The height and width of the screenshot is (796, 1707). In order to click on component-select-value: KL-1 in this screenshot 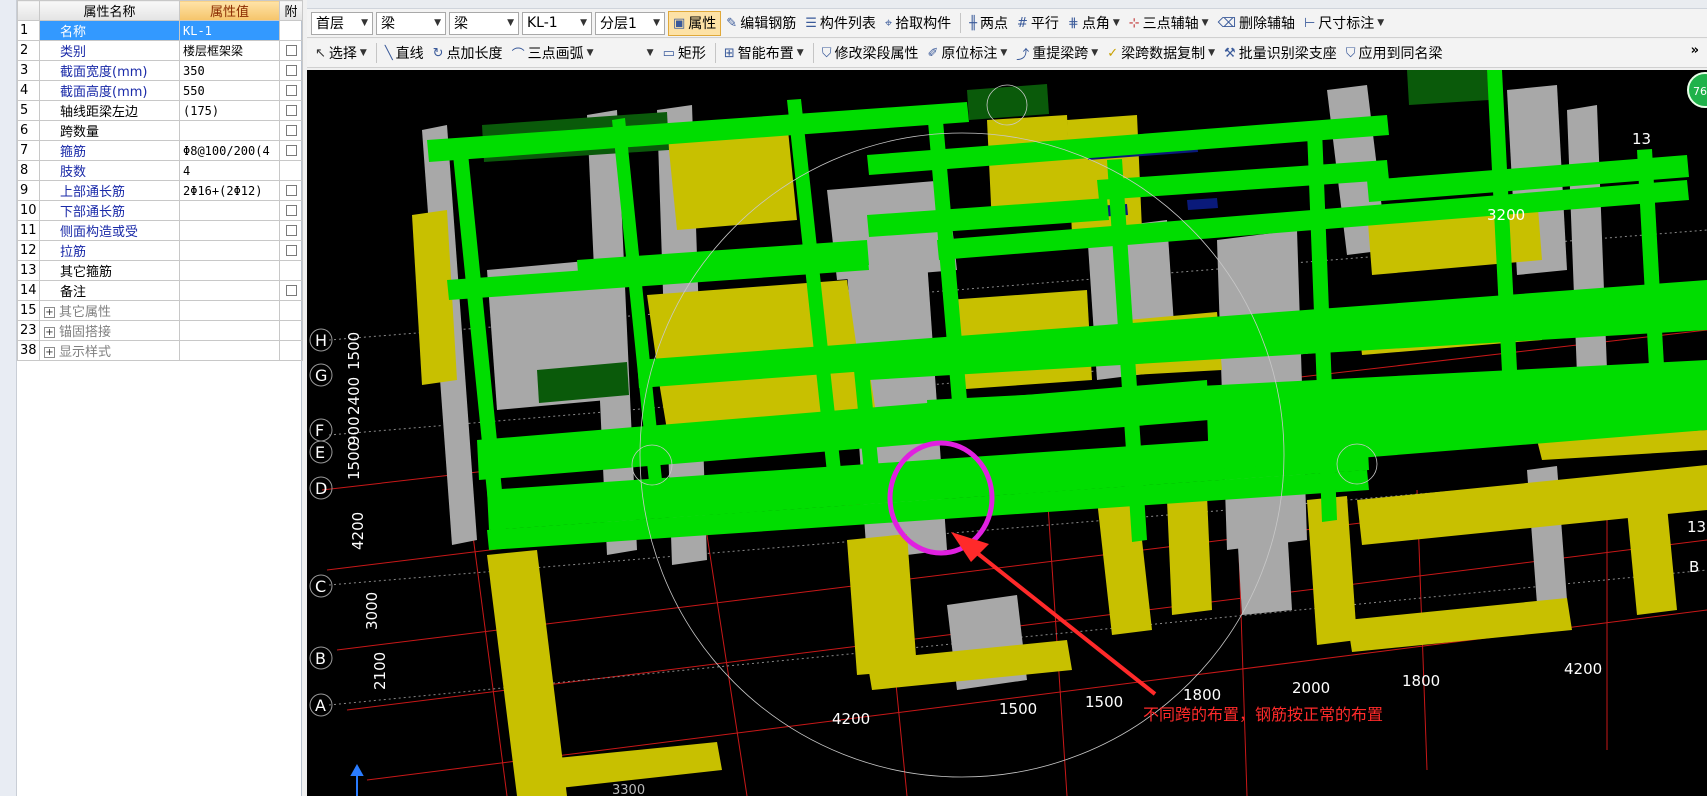, I will do `click(542, 23)`.